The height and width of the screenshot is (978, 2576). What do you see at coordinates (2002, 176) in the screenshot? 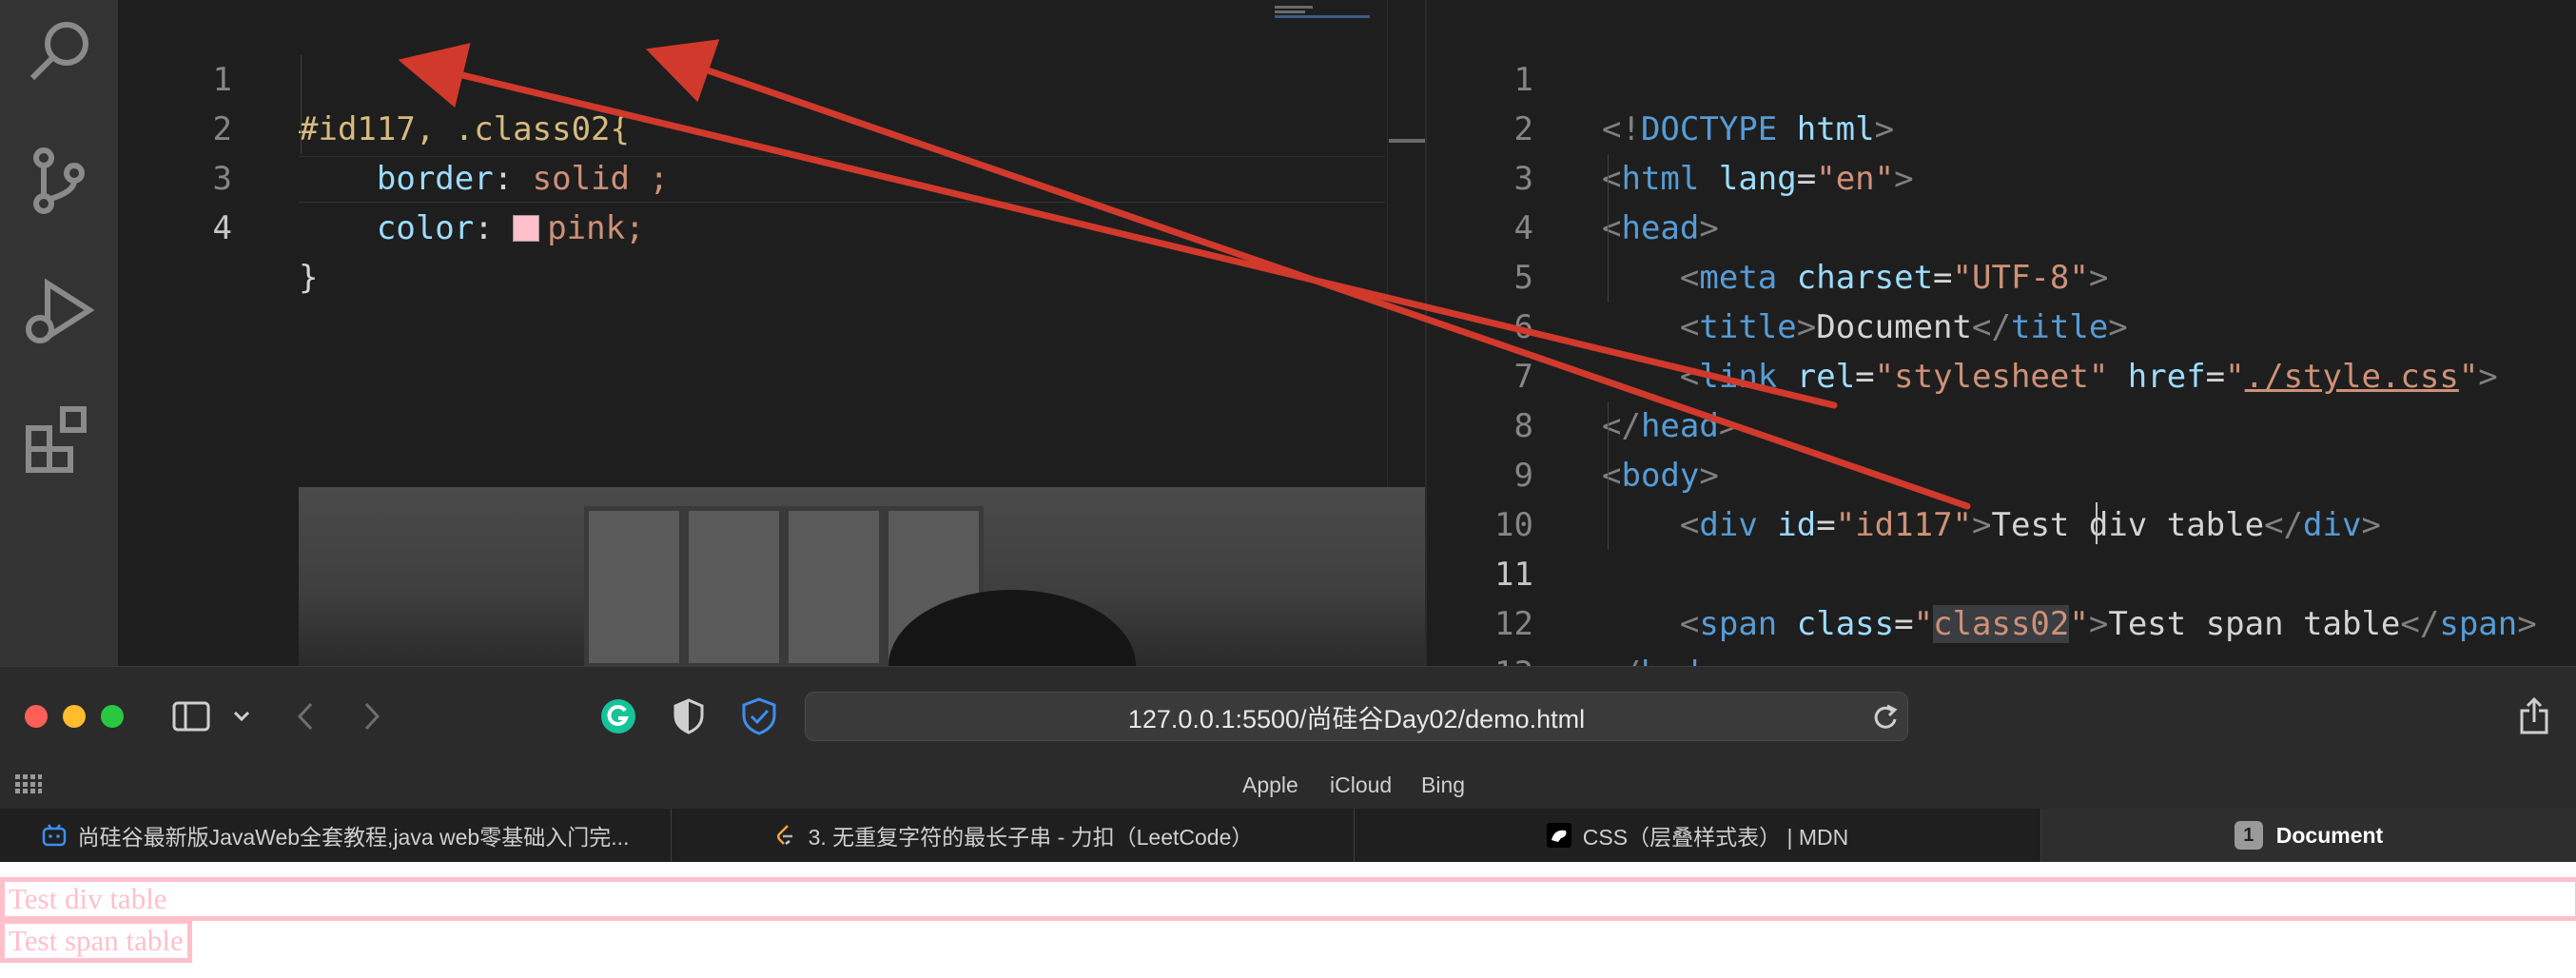
I see `html-line-3: 3 <head>` at bounding box center [2002, 176].